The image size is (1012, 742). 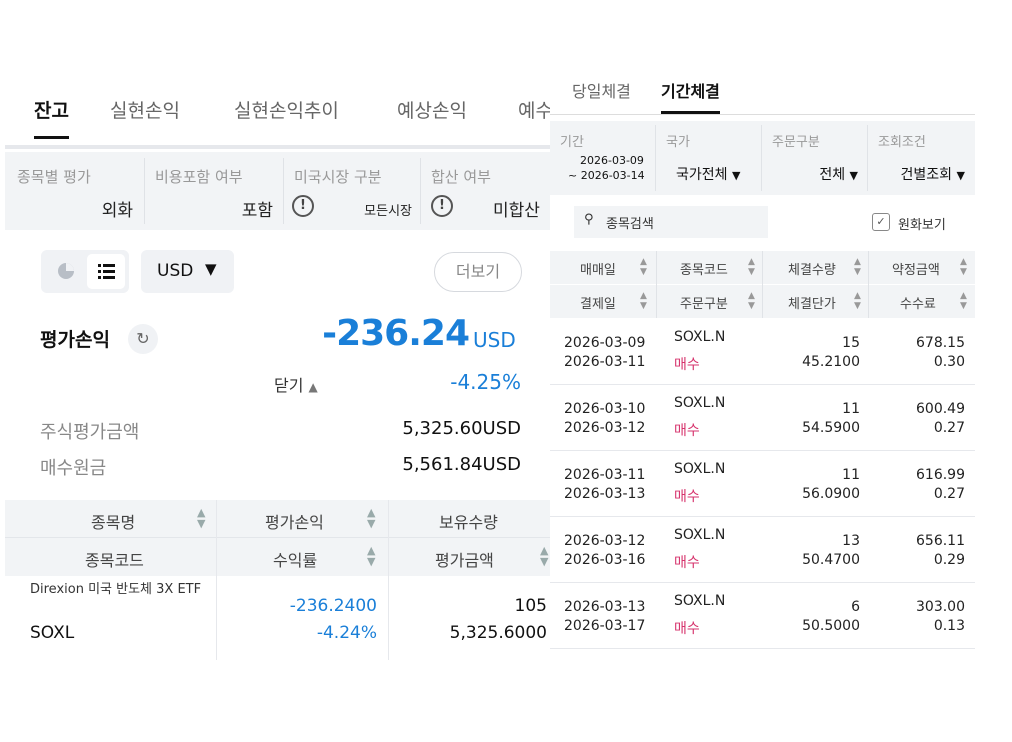 I want to click on filter-label: 합산 여부, so click(x=461, y=177).